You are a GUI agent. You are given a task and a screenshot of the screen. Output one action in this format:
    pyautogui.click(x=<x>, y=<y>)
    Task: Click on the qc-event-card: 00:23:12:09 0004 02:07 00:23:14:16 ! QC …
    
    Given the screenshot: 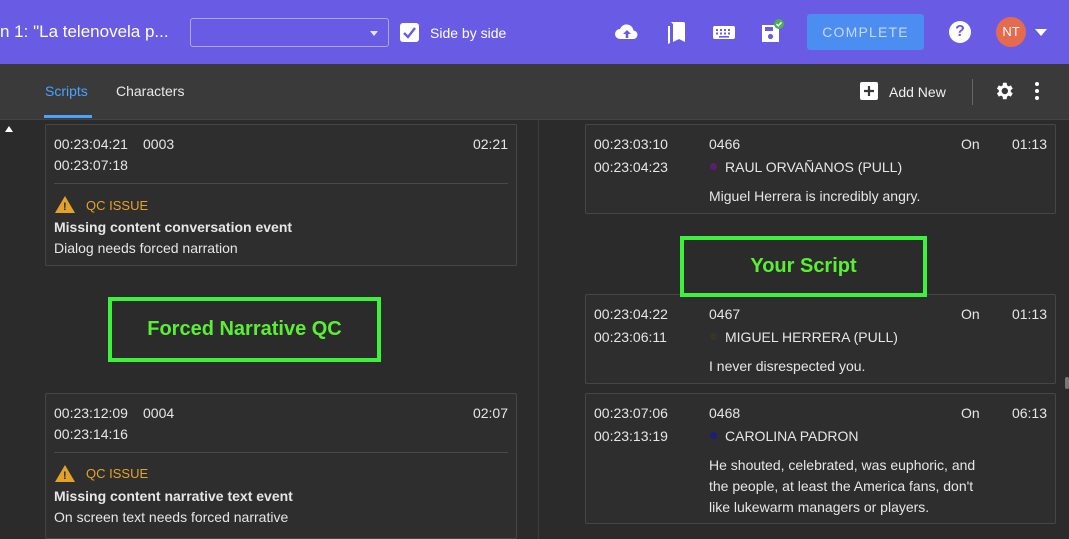 What is the action you would take?
    pyautogui.click(x=281, y=466)
    